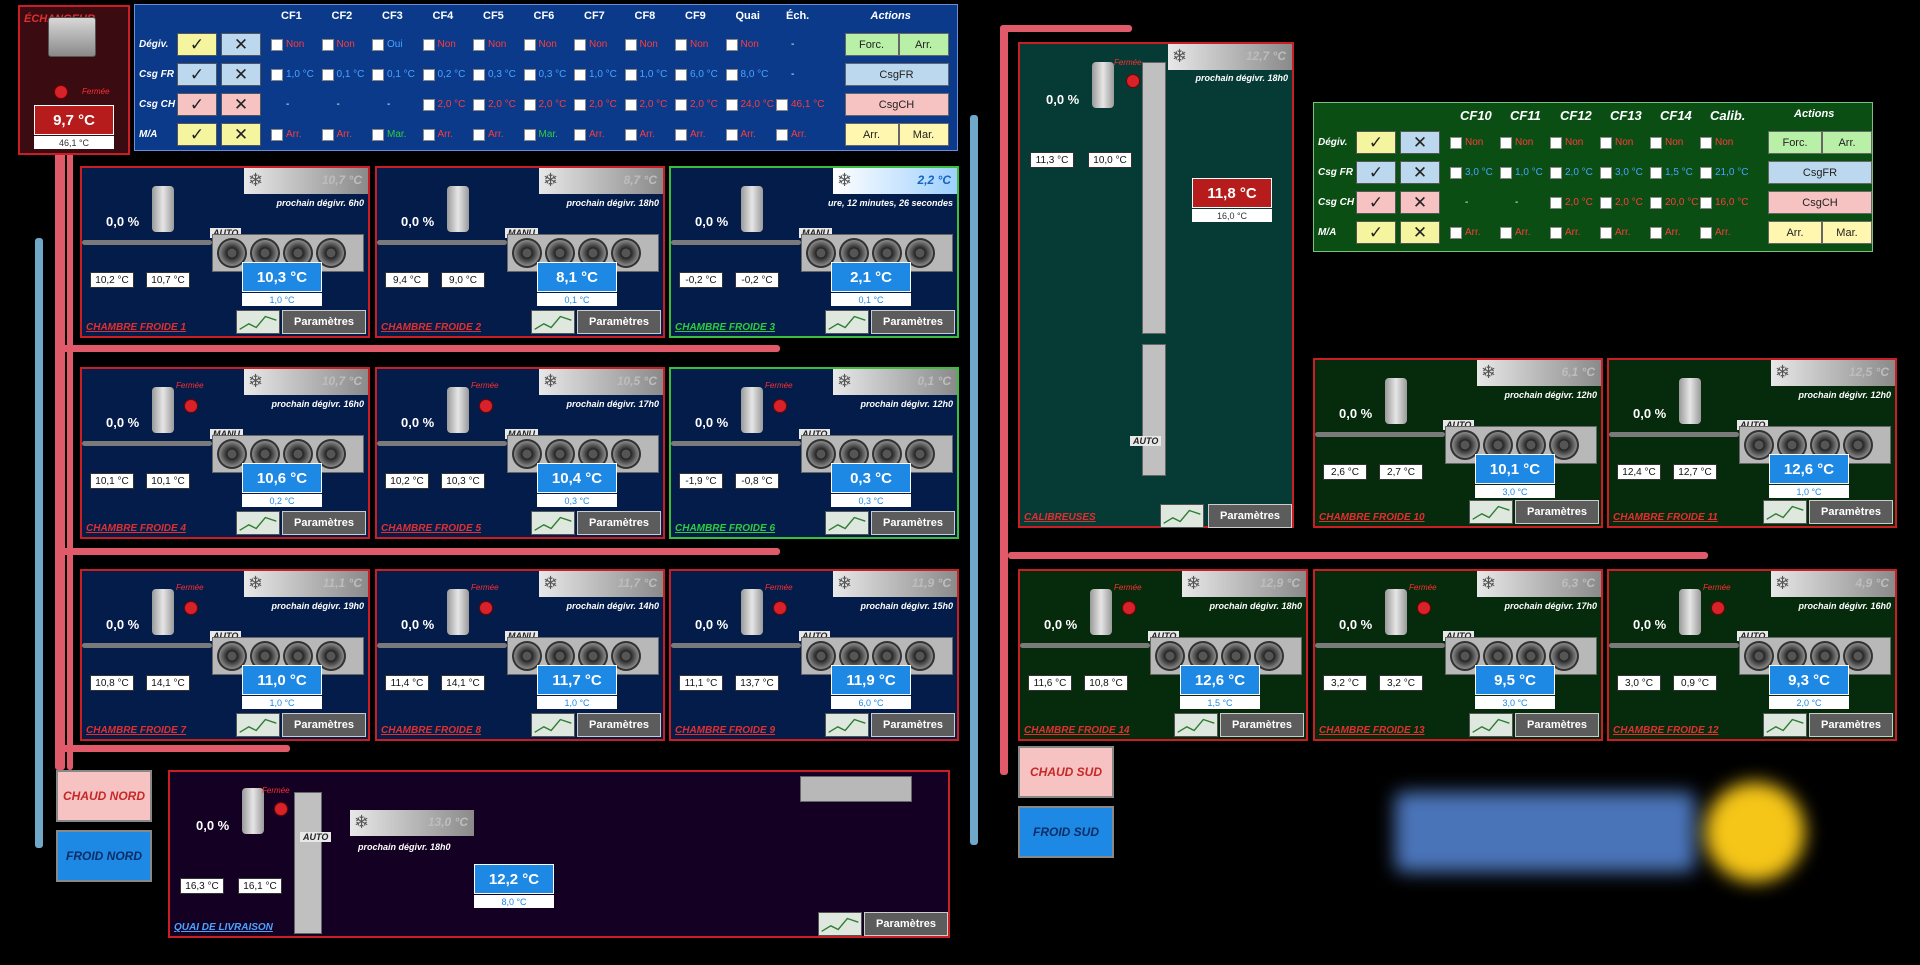 Image resolution: width=1920 pixels, height=965 pixels. What do you see at coordinates (1066, 772) in the screenshot?
I see `chaud-sud-button: CHAUD SUD` at bounding box center [1066, 772].